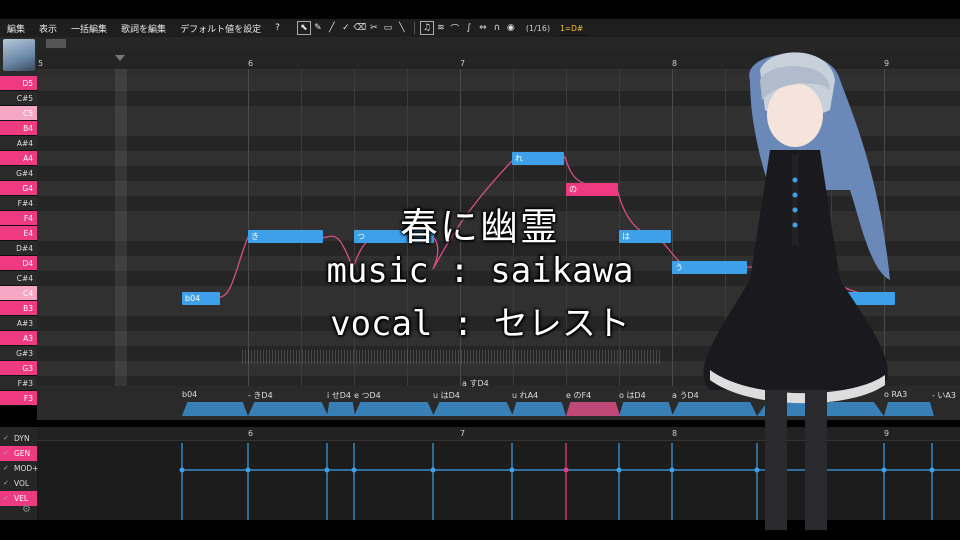 This screenshot has height=540, width=960. I want to click on piano-key: A4, so click(18, 158).